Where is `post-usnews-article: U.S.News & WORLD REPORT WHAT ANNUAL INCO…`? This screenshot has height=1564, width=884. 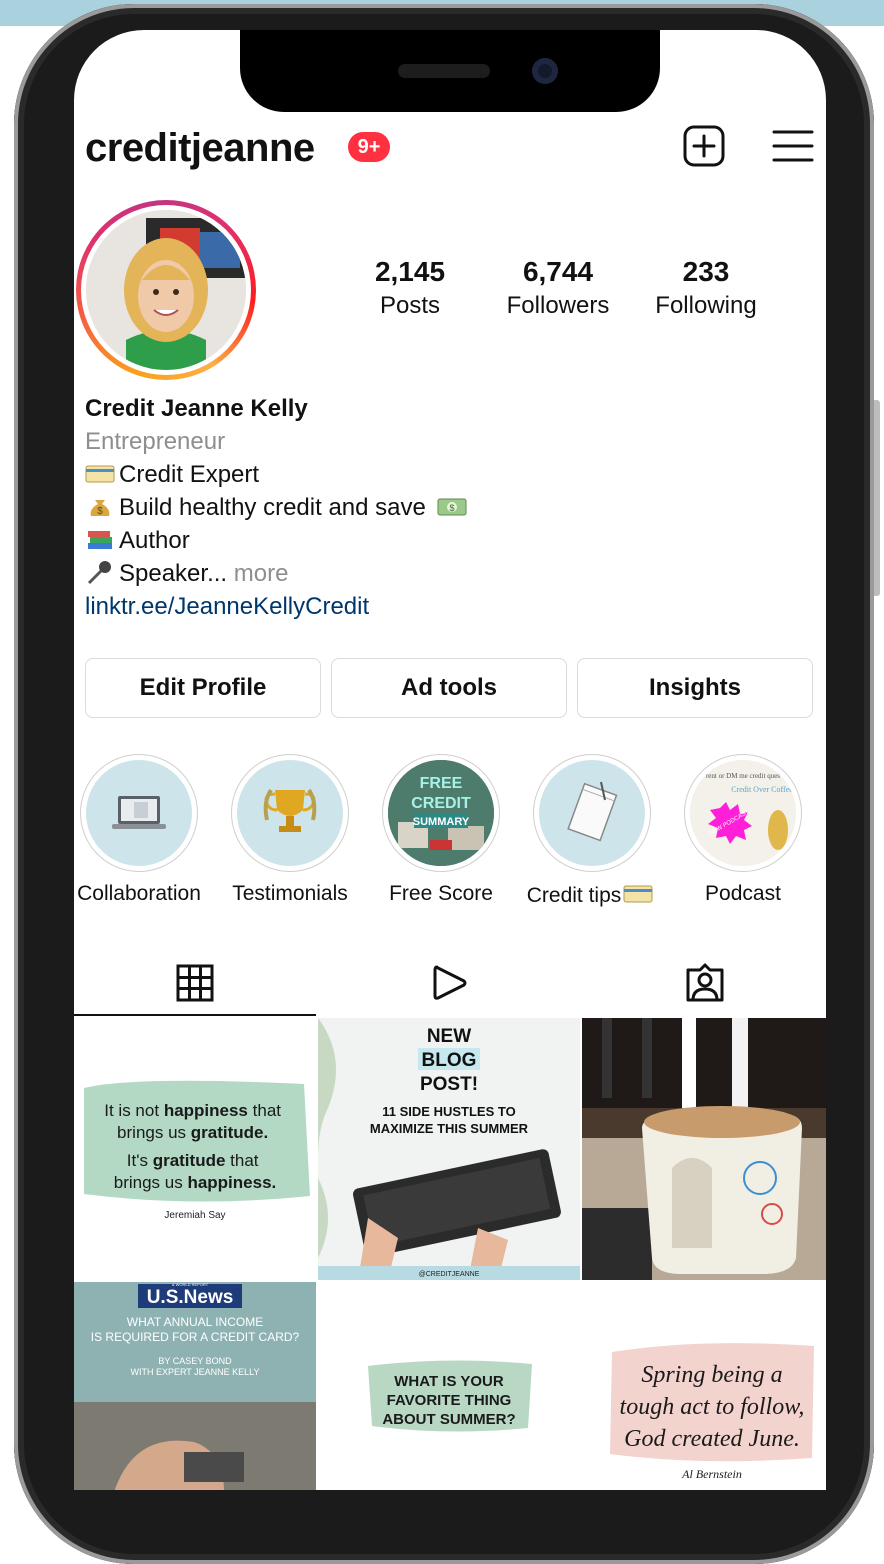 post-usnews-article: U.S.News & WORLD REPORT WHAT ANNUAL INCO… is located at coordinates (195, 1386).